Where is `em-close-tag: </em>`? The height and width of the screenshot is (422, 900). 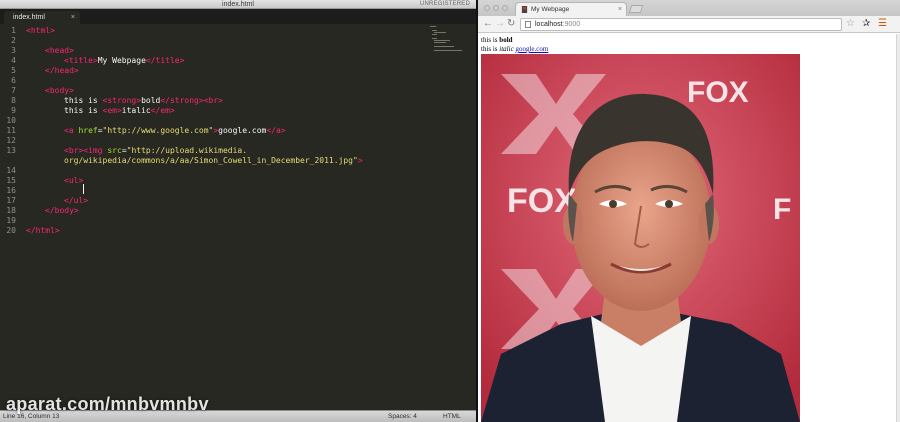 em-close-tag: </em> is located at coordinates (162, 110).